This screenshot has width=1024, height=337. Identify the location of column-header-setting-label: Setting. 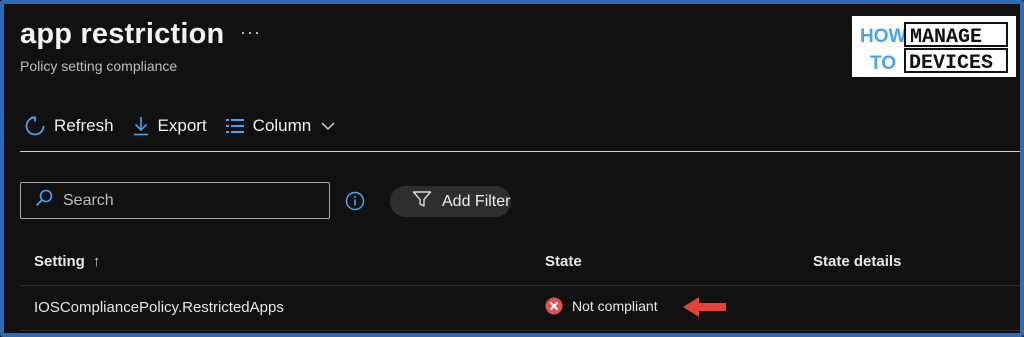
(59, 261).